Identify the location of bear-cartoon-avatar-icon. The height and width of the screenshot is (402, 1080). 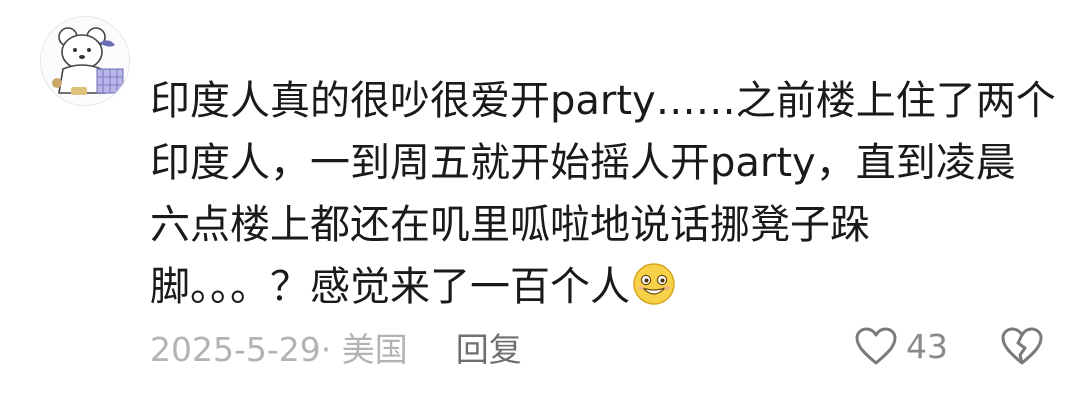
(85, 61).